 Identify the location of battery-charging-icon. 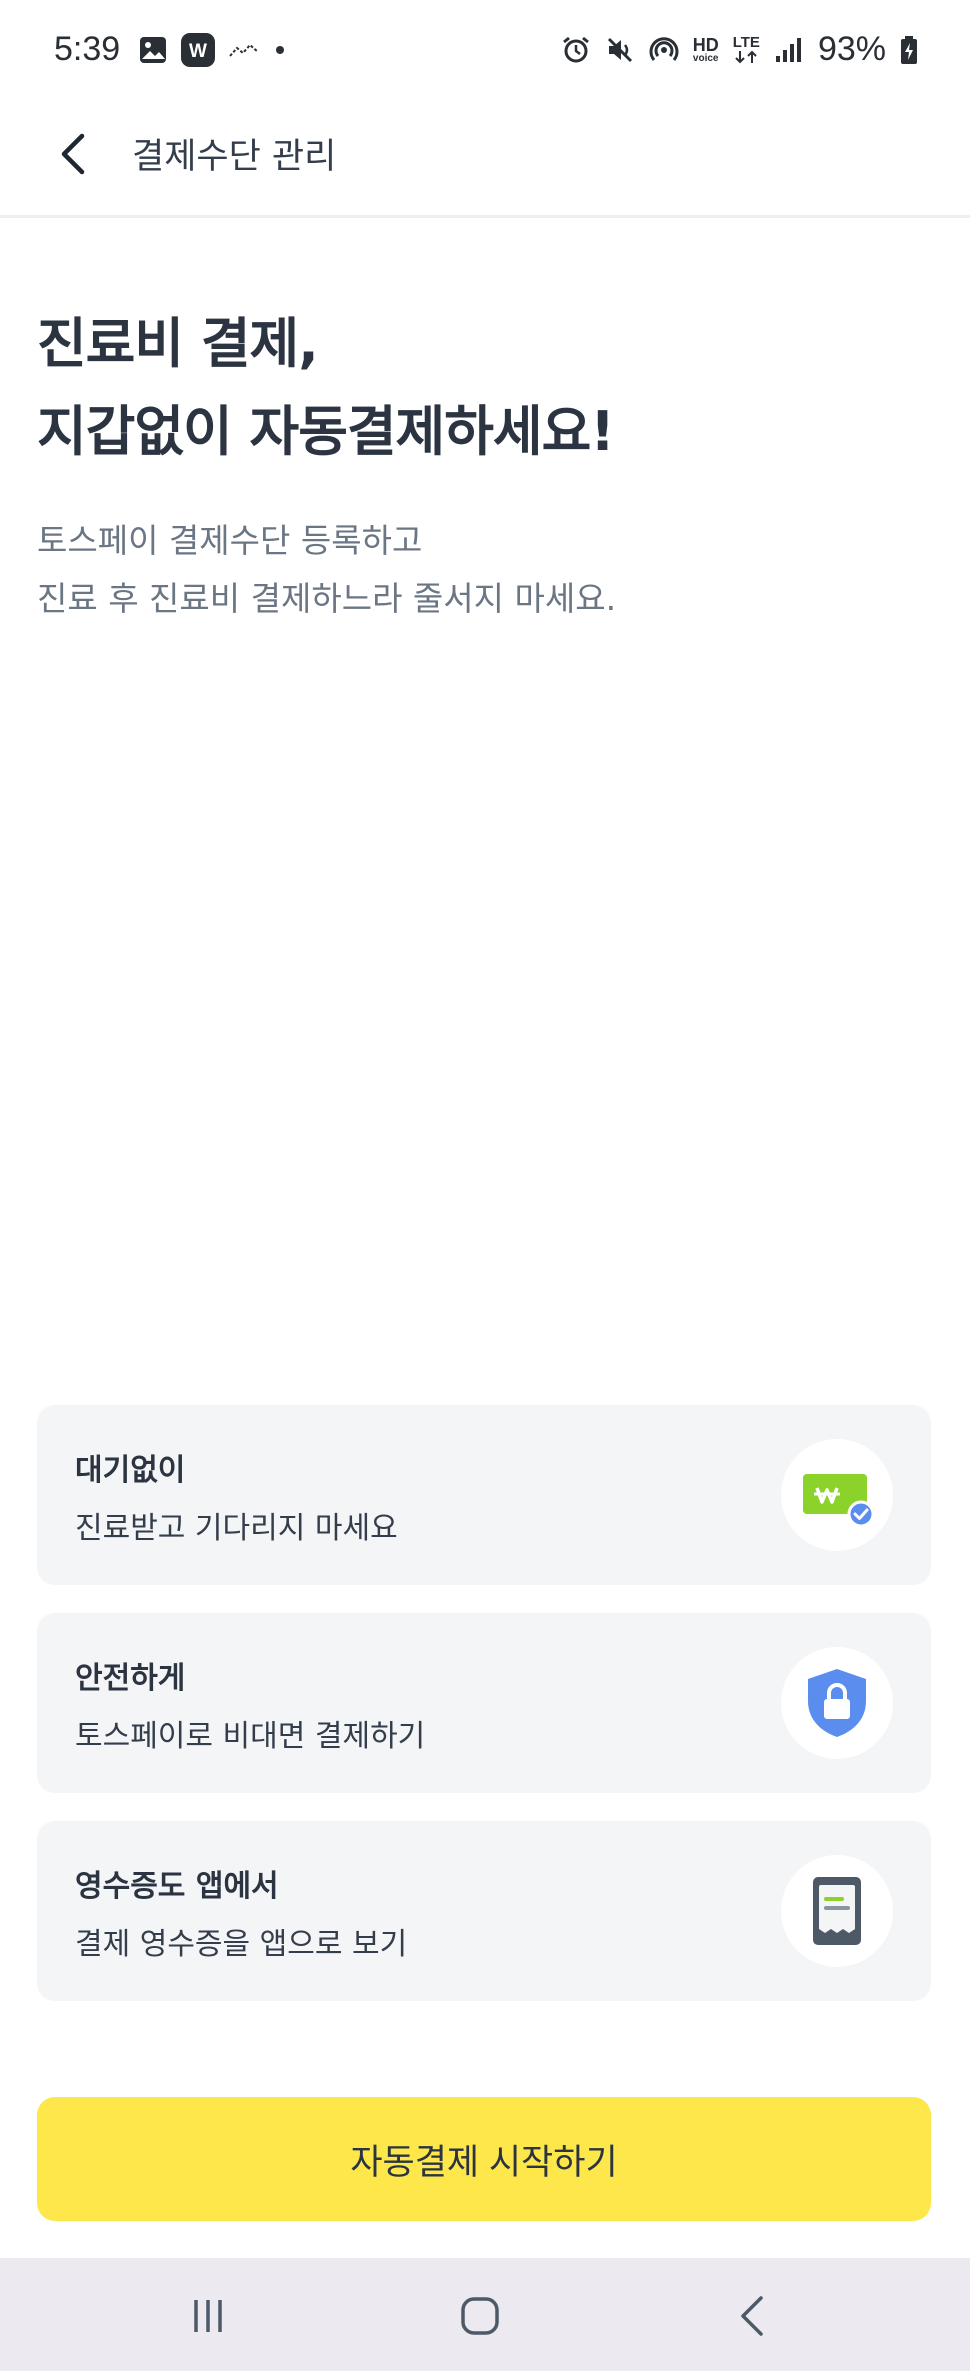
(909, 50).